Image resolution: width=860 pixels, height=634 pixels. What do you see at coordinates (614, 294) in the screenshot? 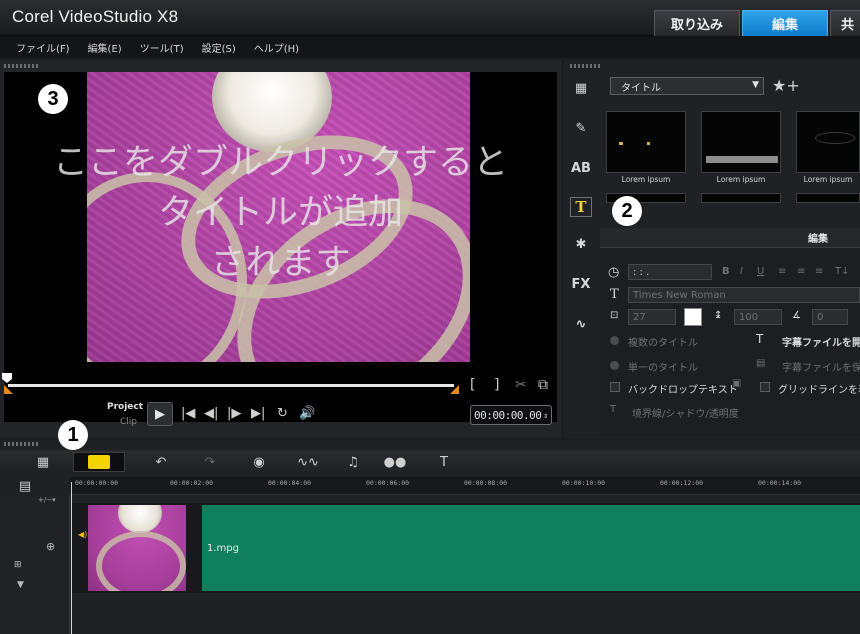
I see `font-icon: T` at bounding box center [614, 294].